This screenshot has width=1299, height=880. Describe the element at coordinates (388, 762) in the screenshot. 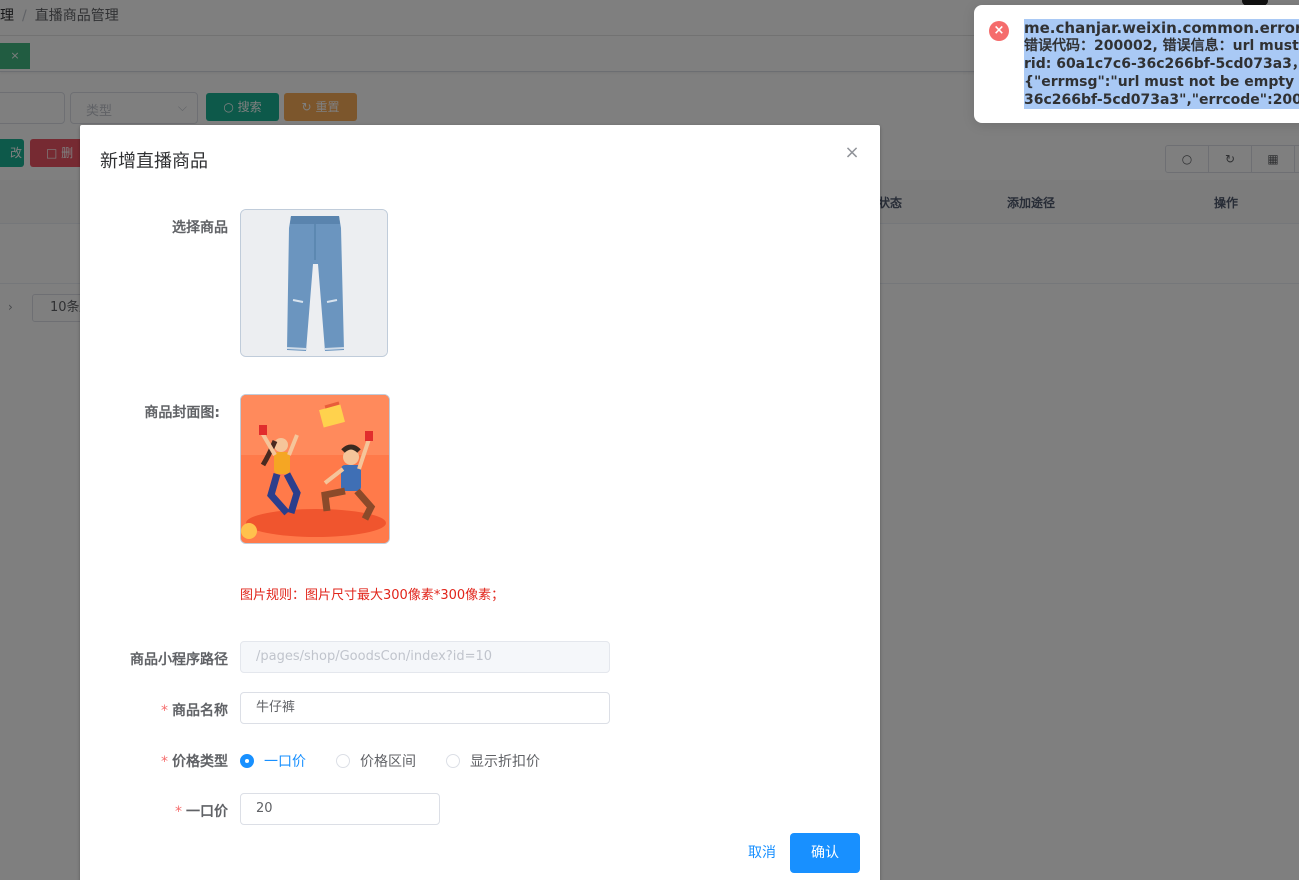

I see `radio-price-range-label: 价格区间` at that location.